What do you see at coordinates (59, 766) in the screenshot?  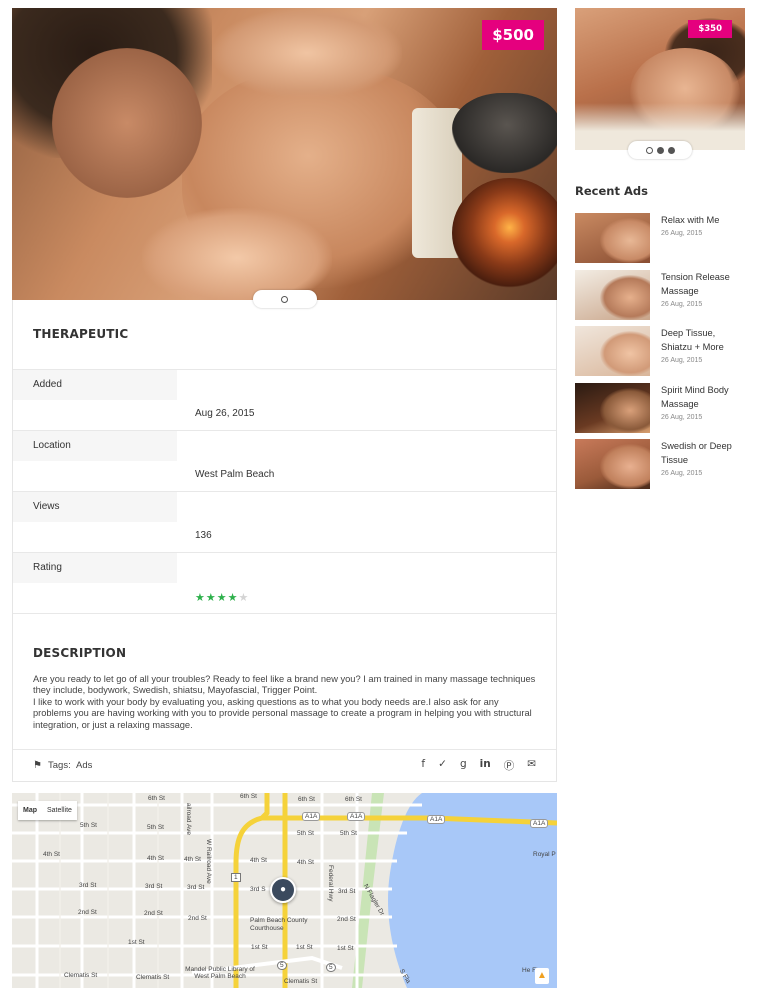 I see `tags-label: Tags:` at bounding box center [59, 766].